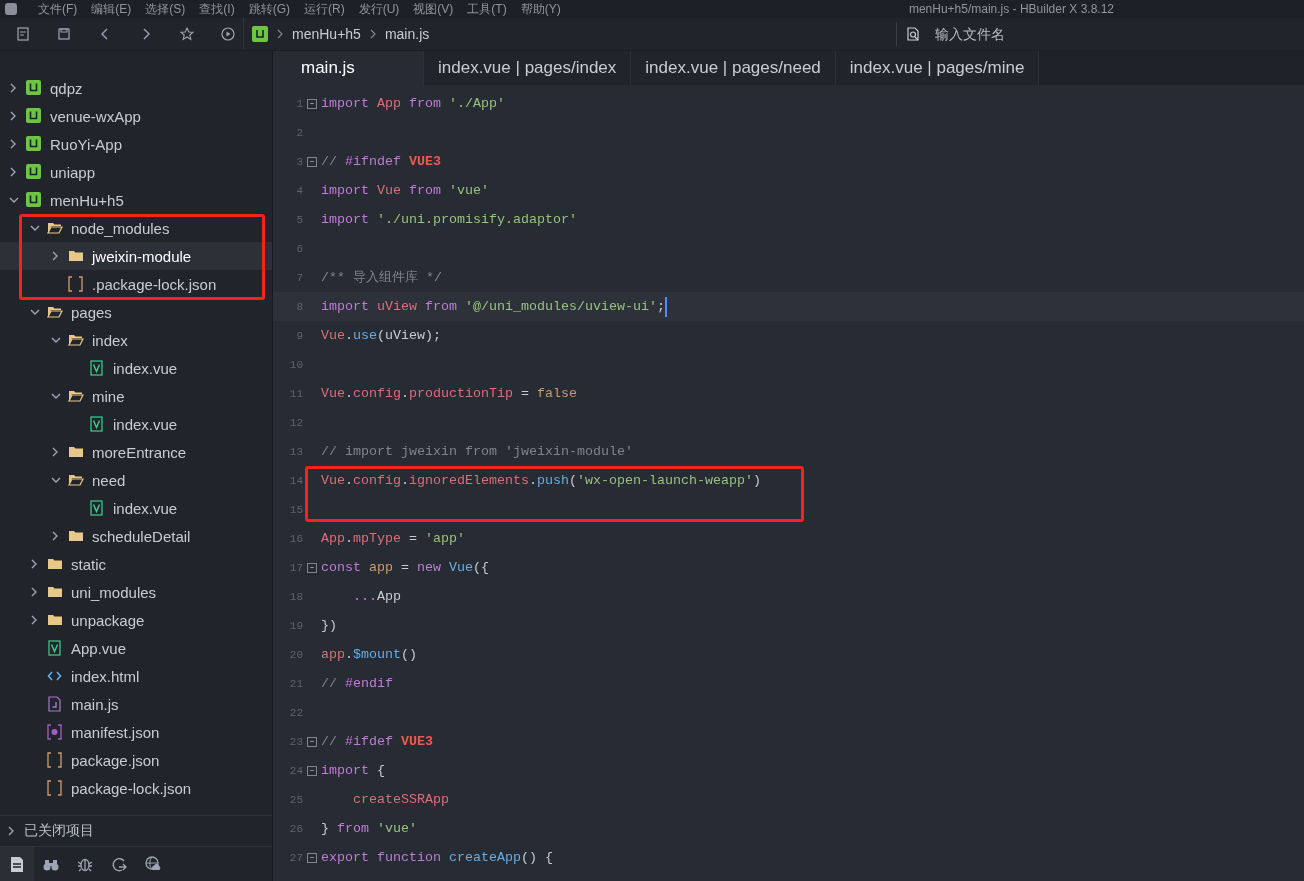 This screenshot has height=881, width=1304. I want to click on tree-item: main.js, so click(136, 704).